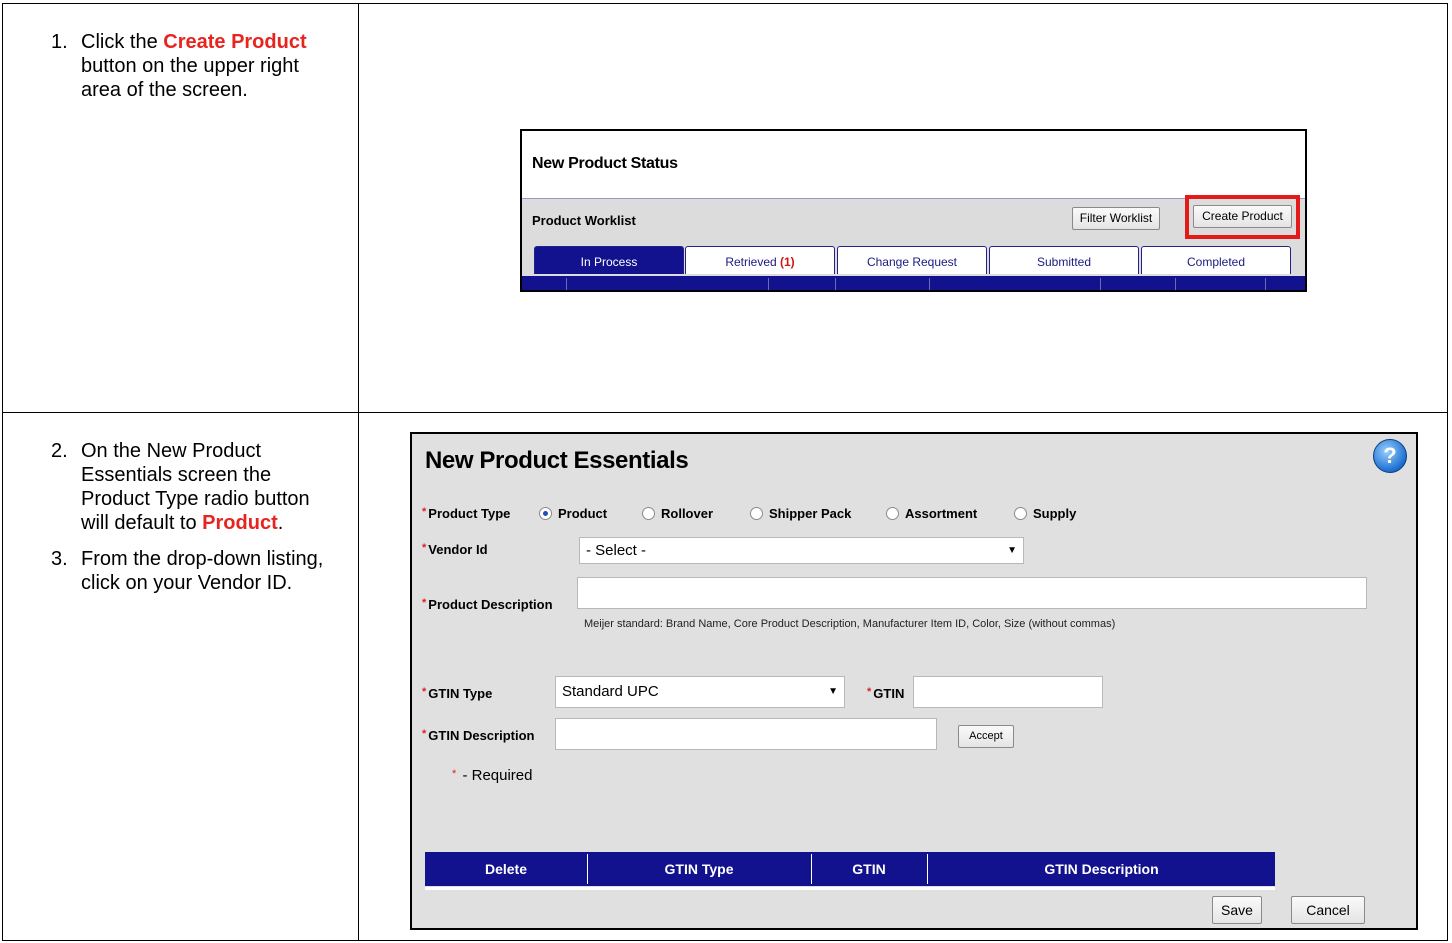  What do you see at coordinates (746, 734) in the screenshot?
I see `gtin-description-input` at bounding box center [746, 734].